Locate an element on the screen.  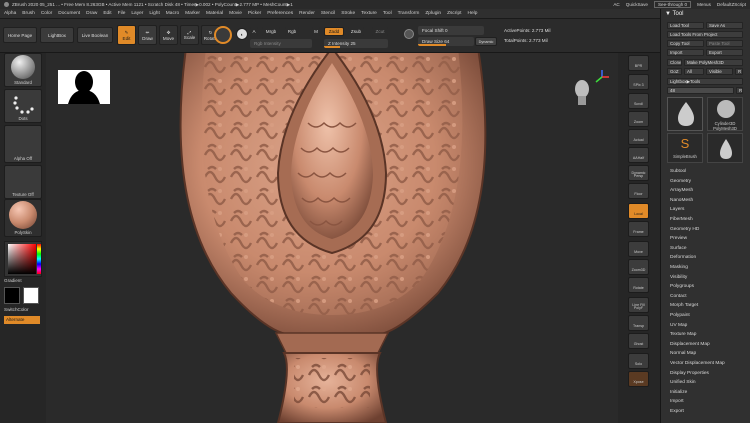
menu-item-zplugin: Zplugin is located at coordinates (433, 13).